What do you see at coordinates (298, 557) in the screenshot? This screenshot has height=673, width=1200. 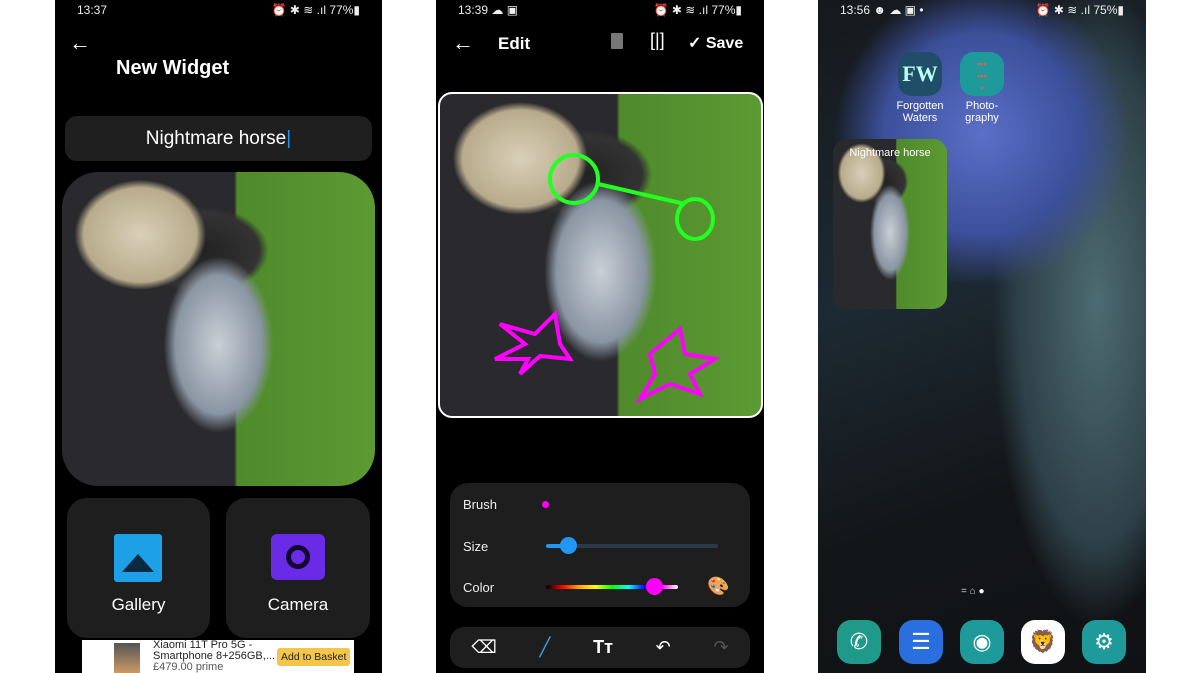 I see `camera-icon` at bounding box center [298, 557].